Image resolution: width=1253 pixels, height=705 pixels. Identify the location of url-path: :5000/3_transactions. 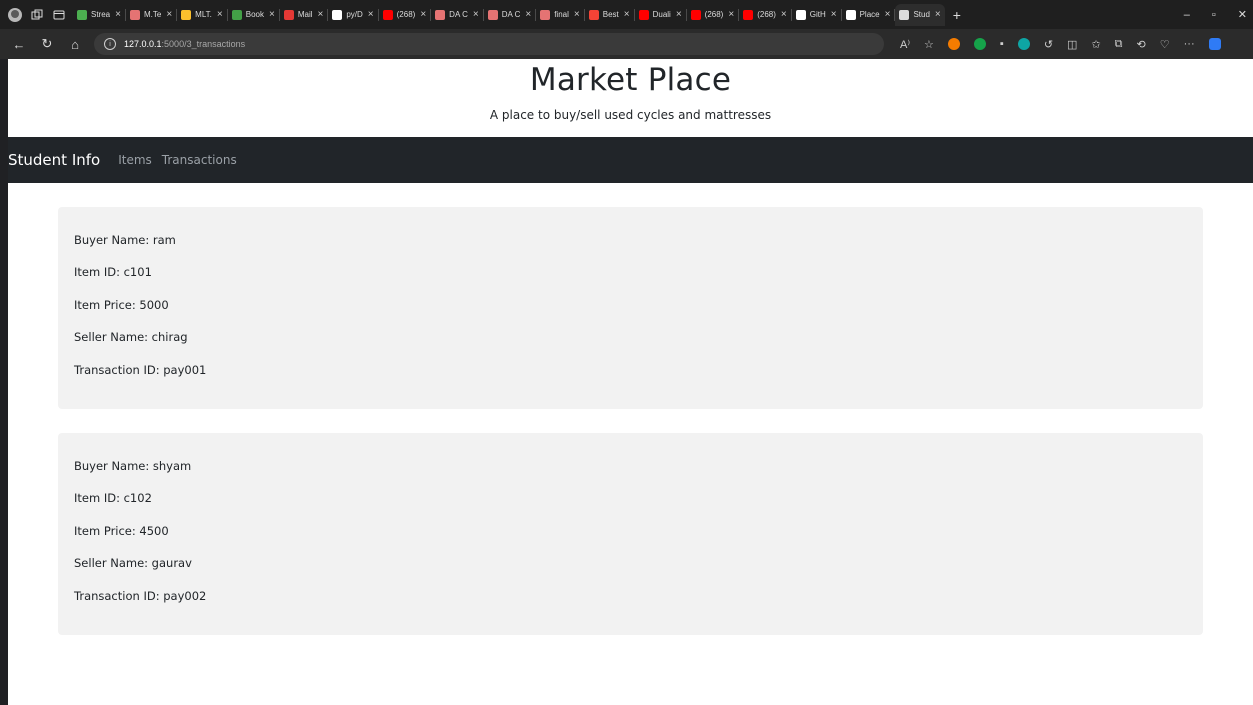
(203, 44).